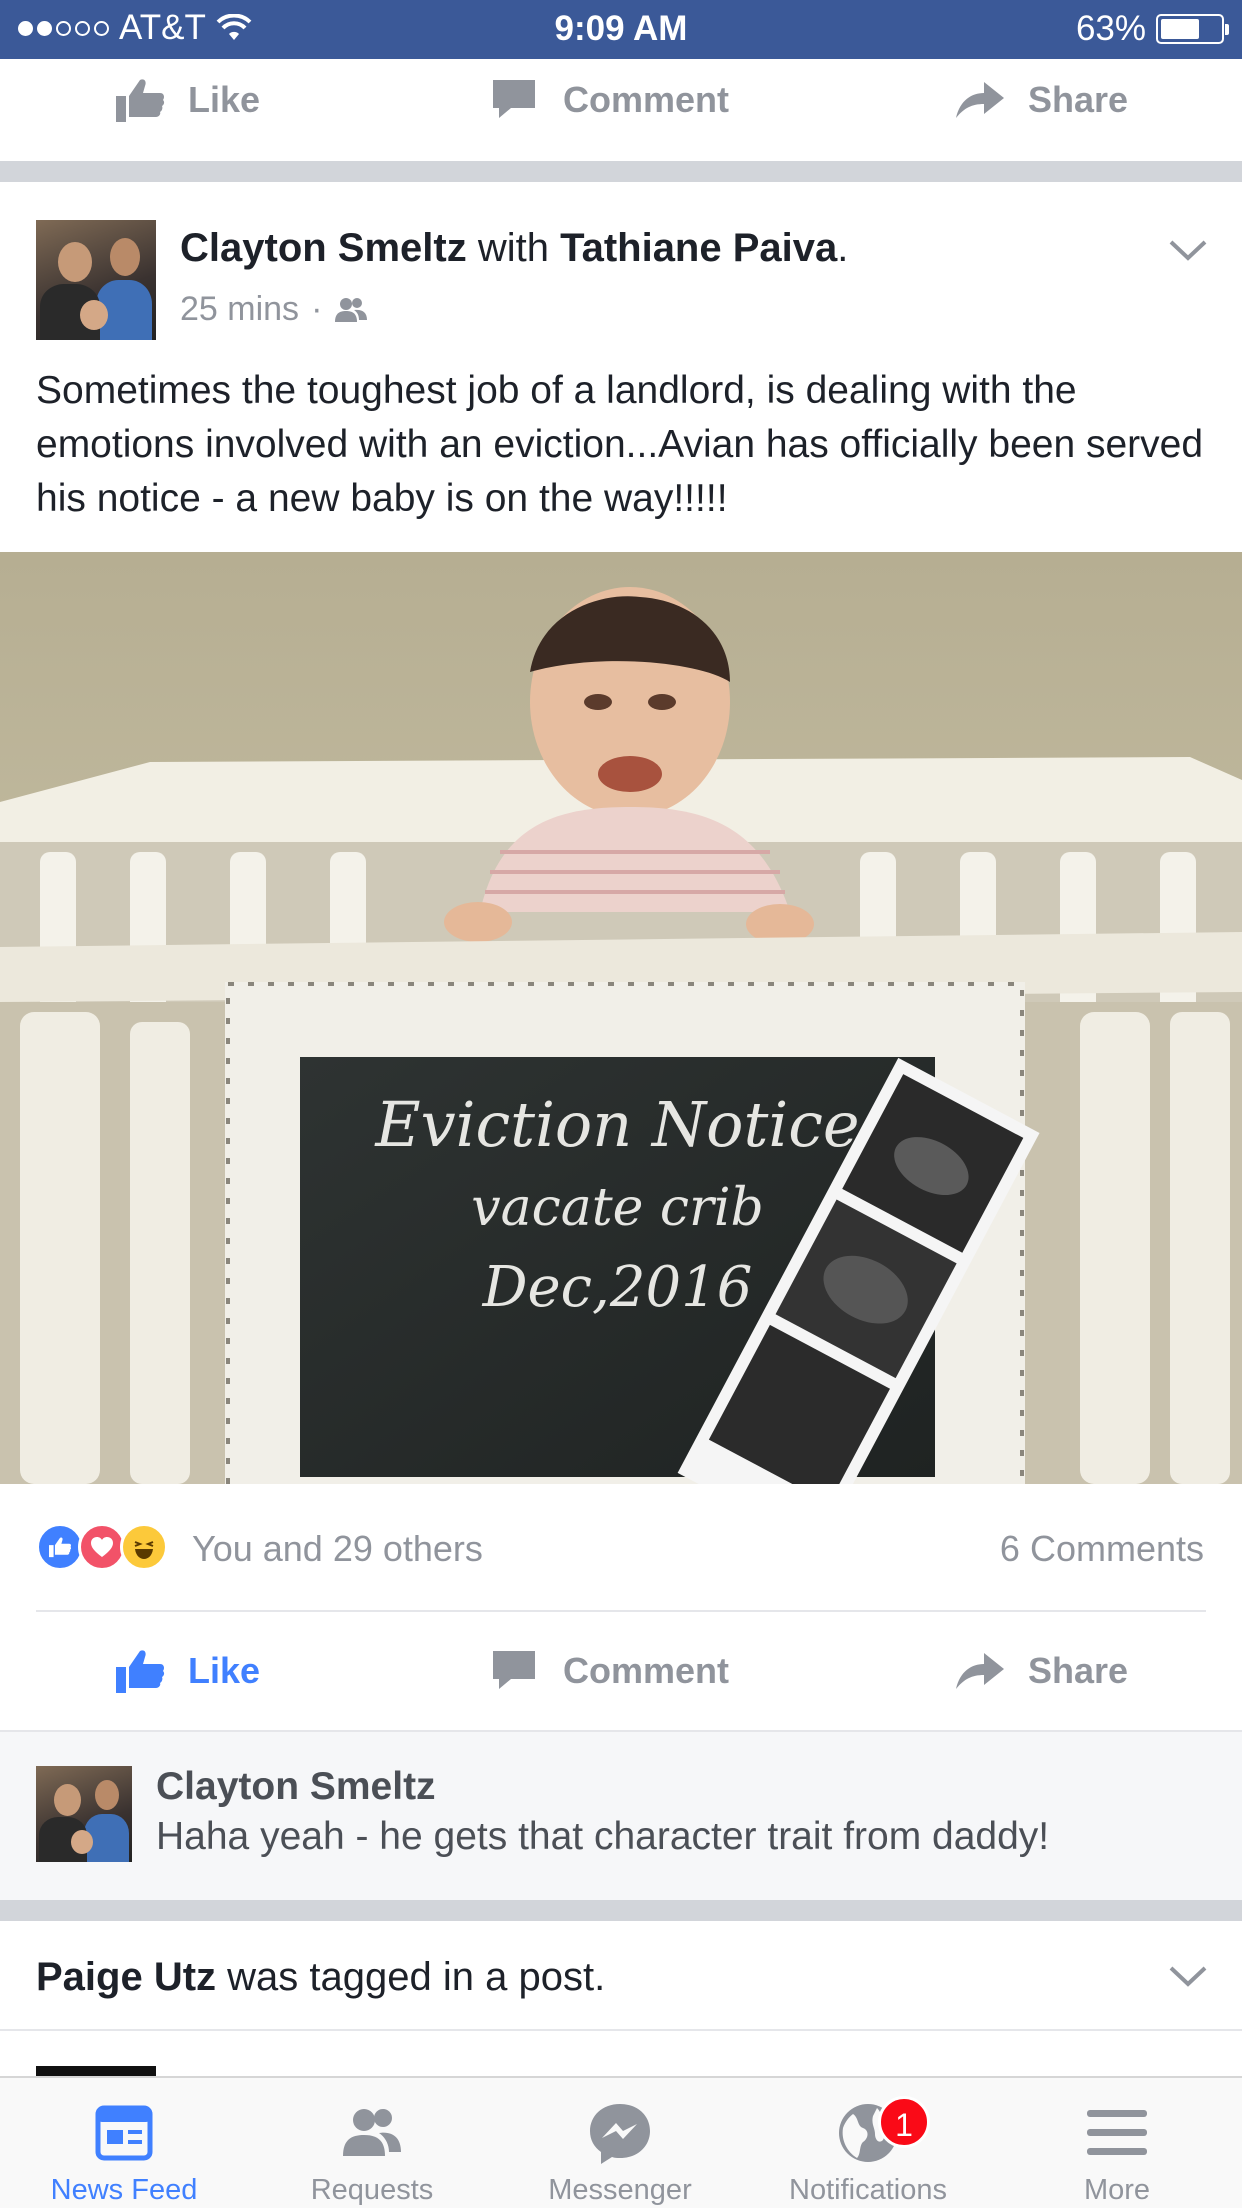  Describe the element at coordinates (323, 248) in the screenshot. I see `author-name: Clayton Smeltz` at that location.